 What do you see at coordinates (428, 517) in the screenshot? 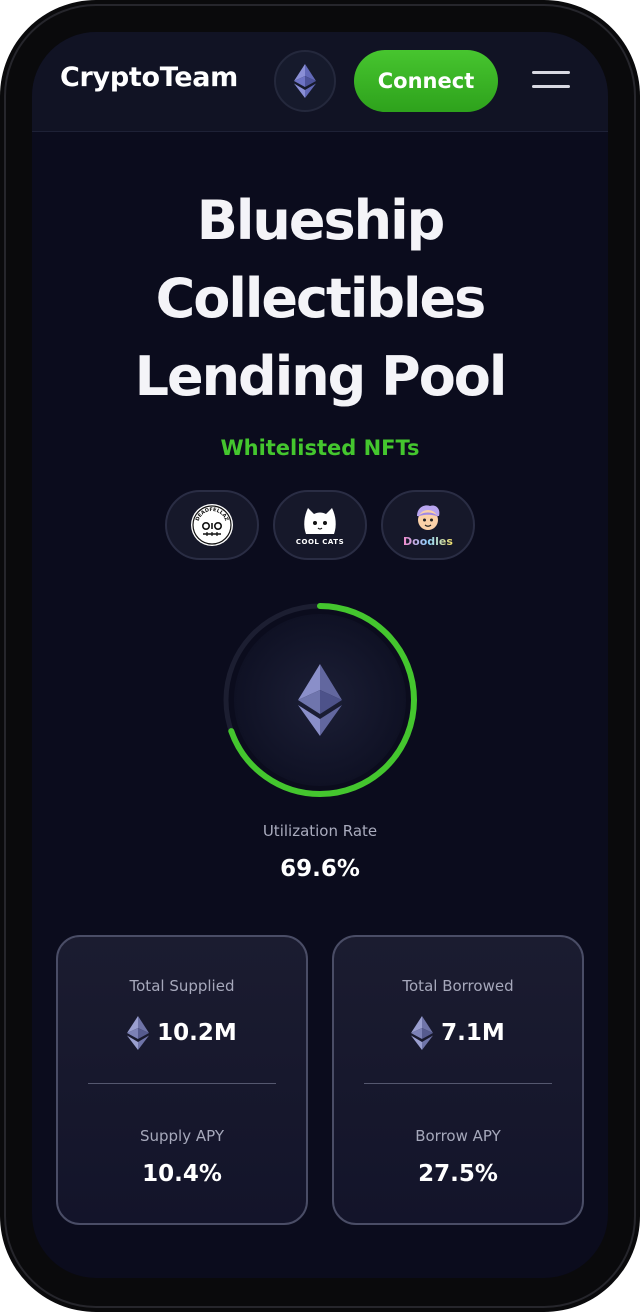
I see `doodles-logo` at bounding box center [428, 517].